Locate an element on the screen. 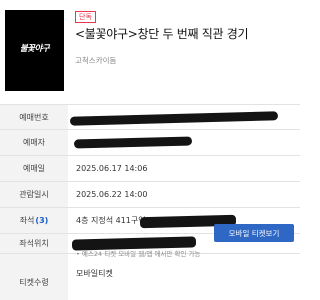 The width and height of the screenshot is (320, 300). venue-name: 고척스카이돔 is located at coordinates (96, 60).